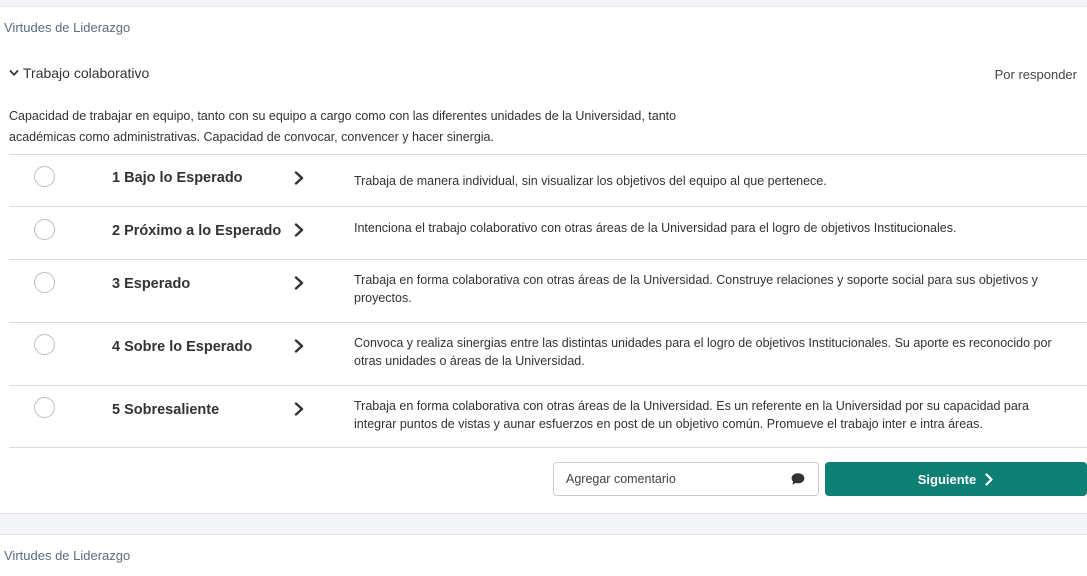  Describe the element at coordinates (151, 284) in the screenshot. I see `rating-label-3: 3 Esperado` at that location.